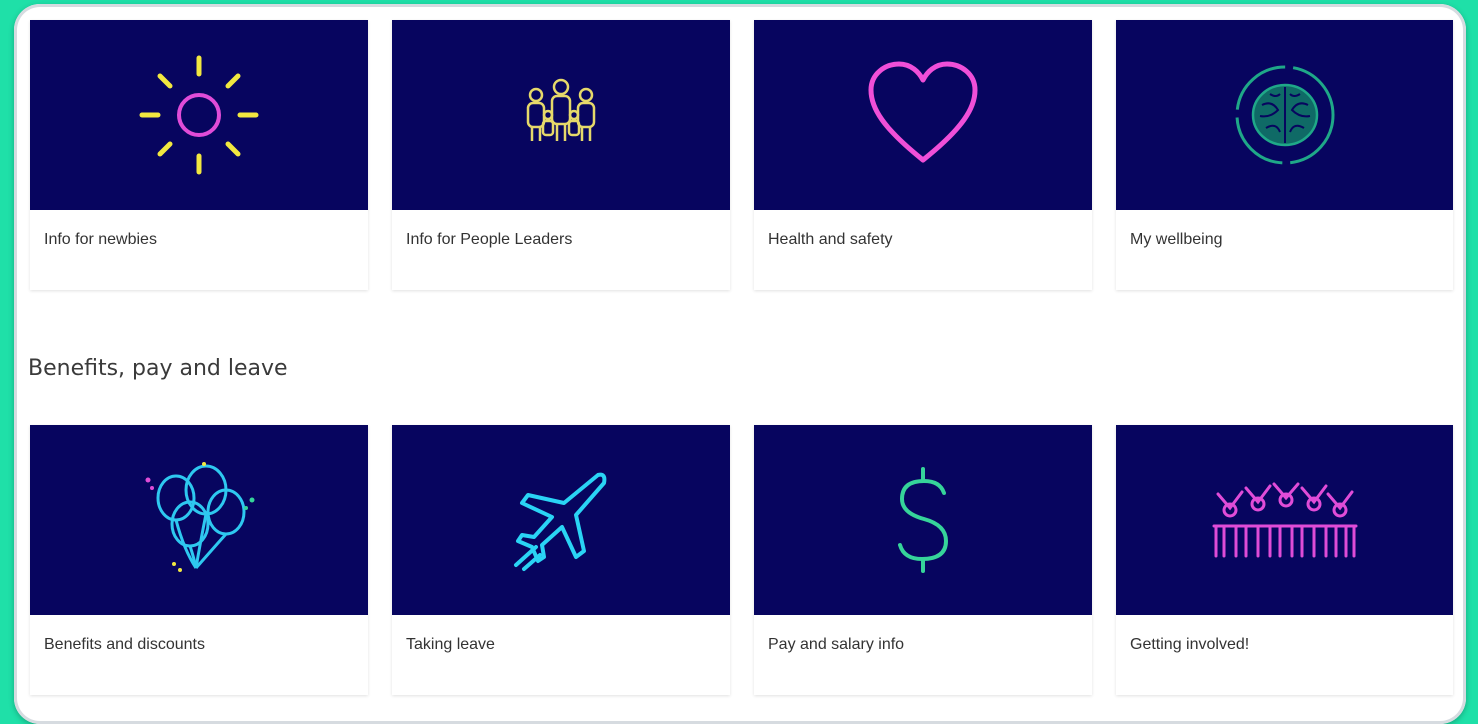 The height and width of the screenshot is (724, 1478). I want to click on heart-icon, so click(923, 112).